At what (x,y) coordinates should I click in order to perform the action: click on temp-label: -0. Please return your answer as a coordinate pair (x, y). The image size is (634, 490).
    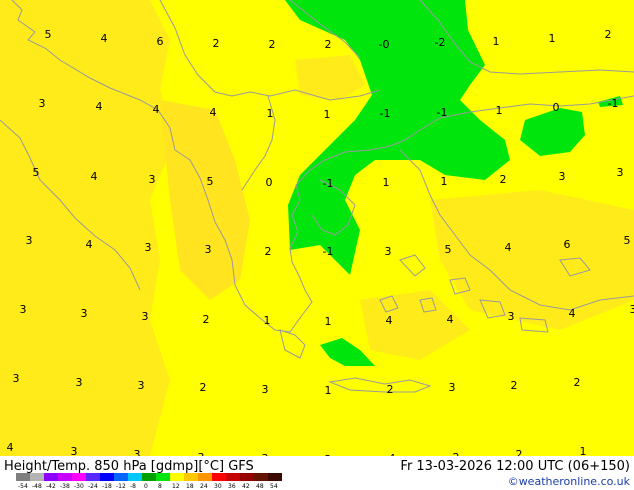
    Looking at the image, I should click on (384, 44).